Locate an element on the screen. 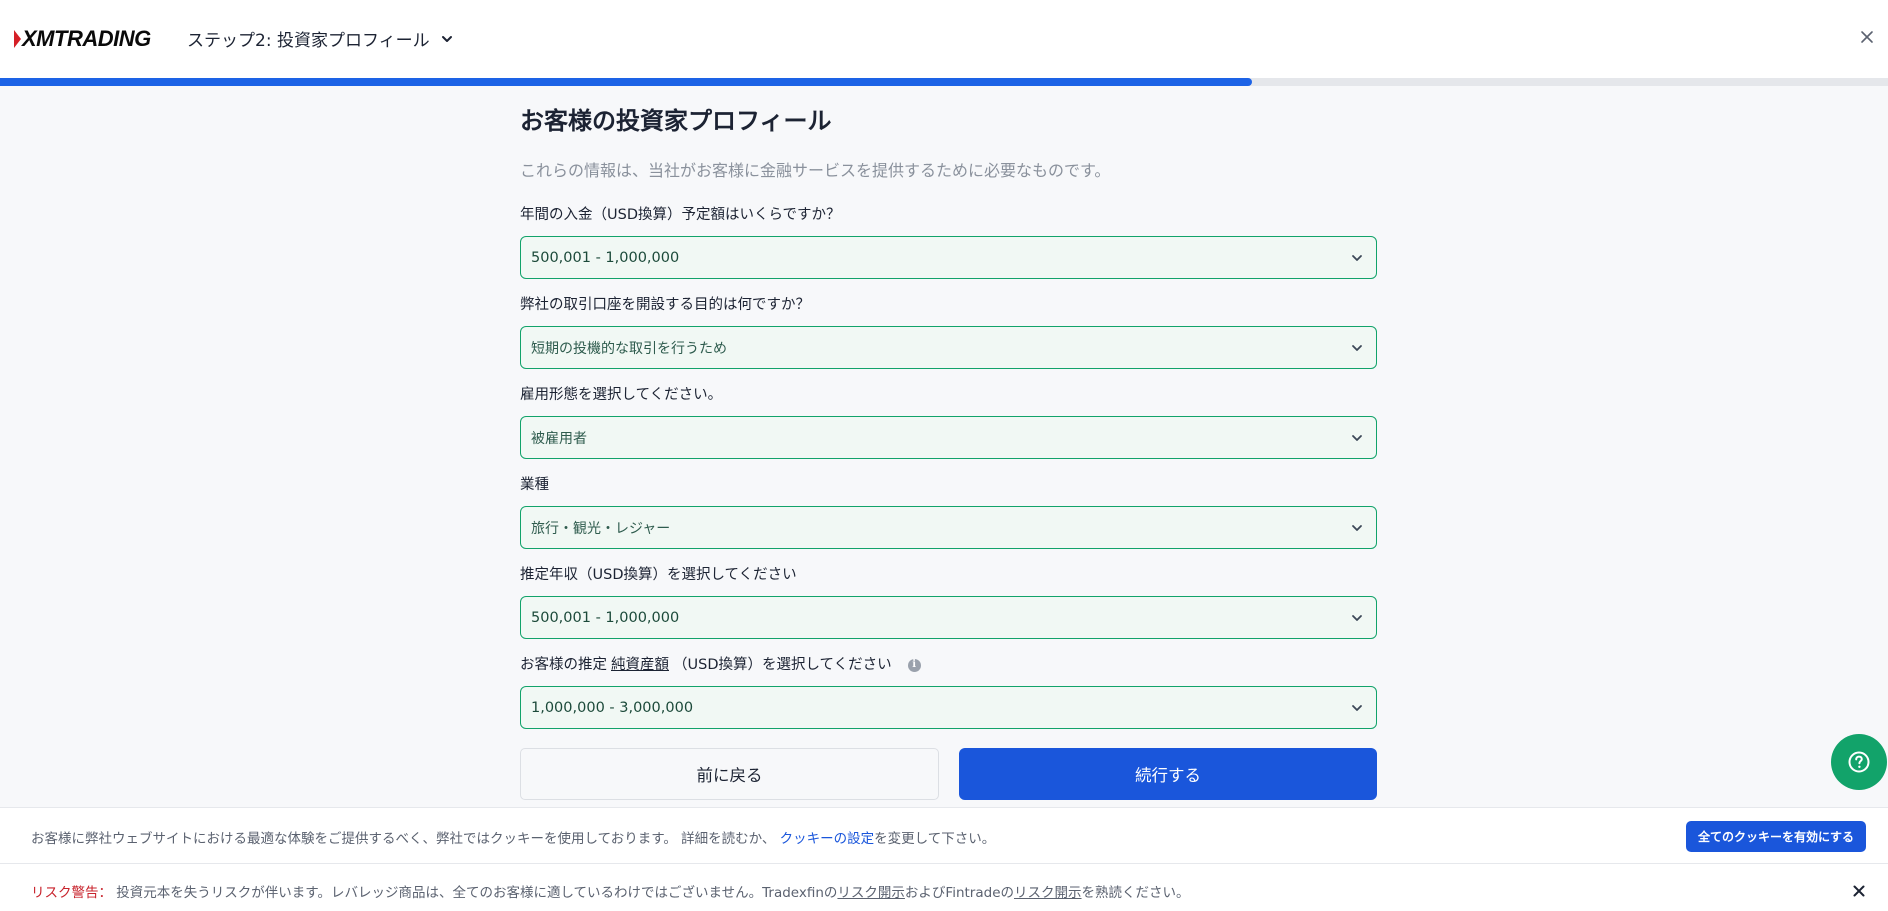 The image size is (1888, 911). label-suffix: （USD換算）を選択してください is located at coordinates (782, 665).